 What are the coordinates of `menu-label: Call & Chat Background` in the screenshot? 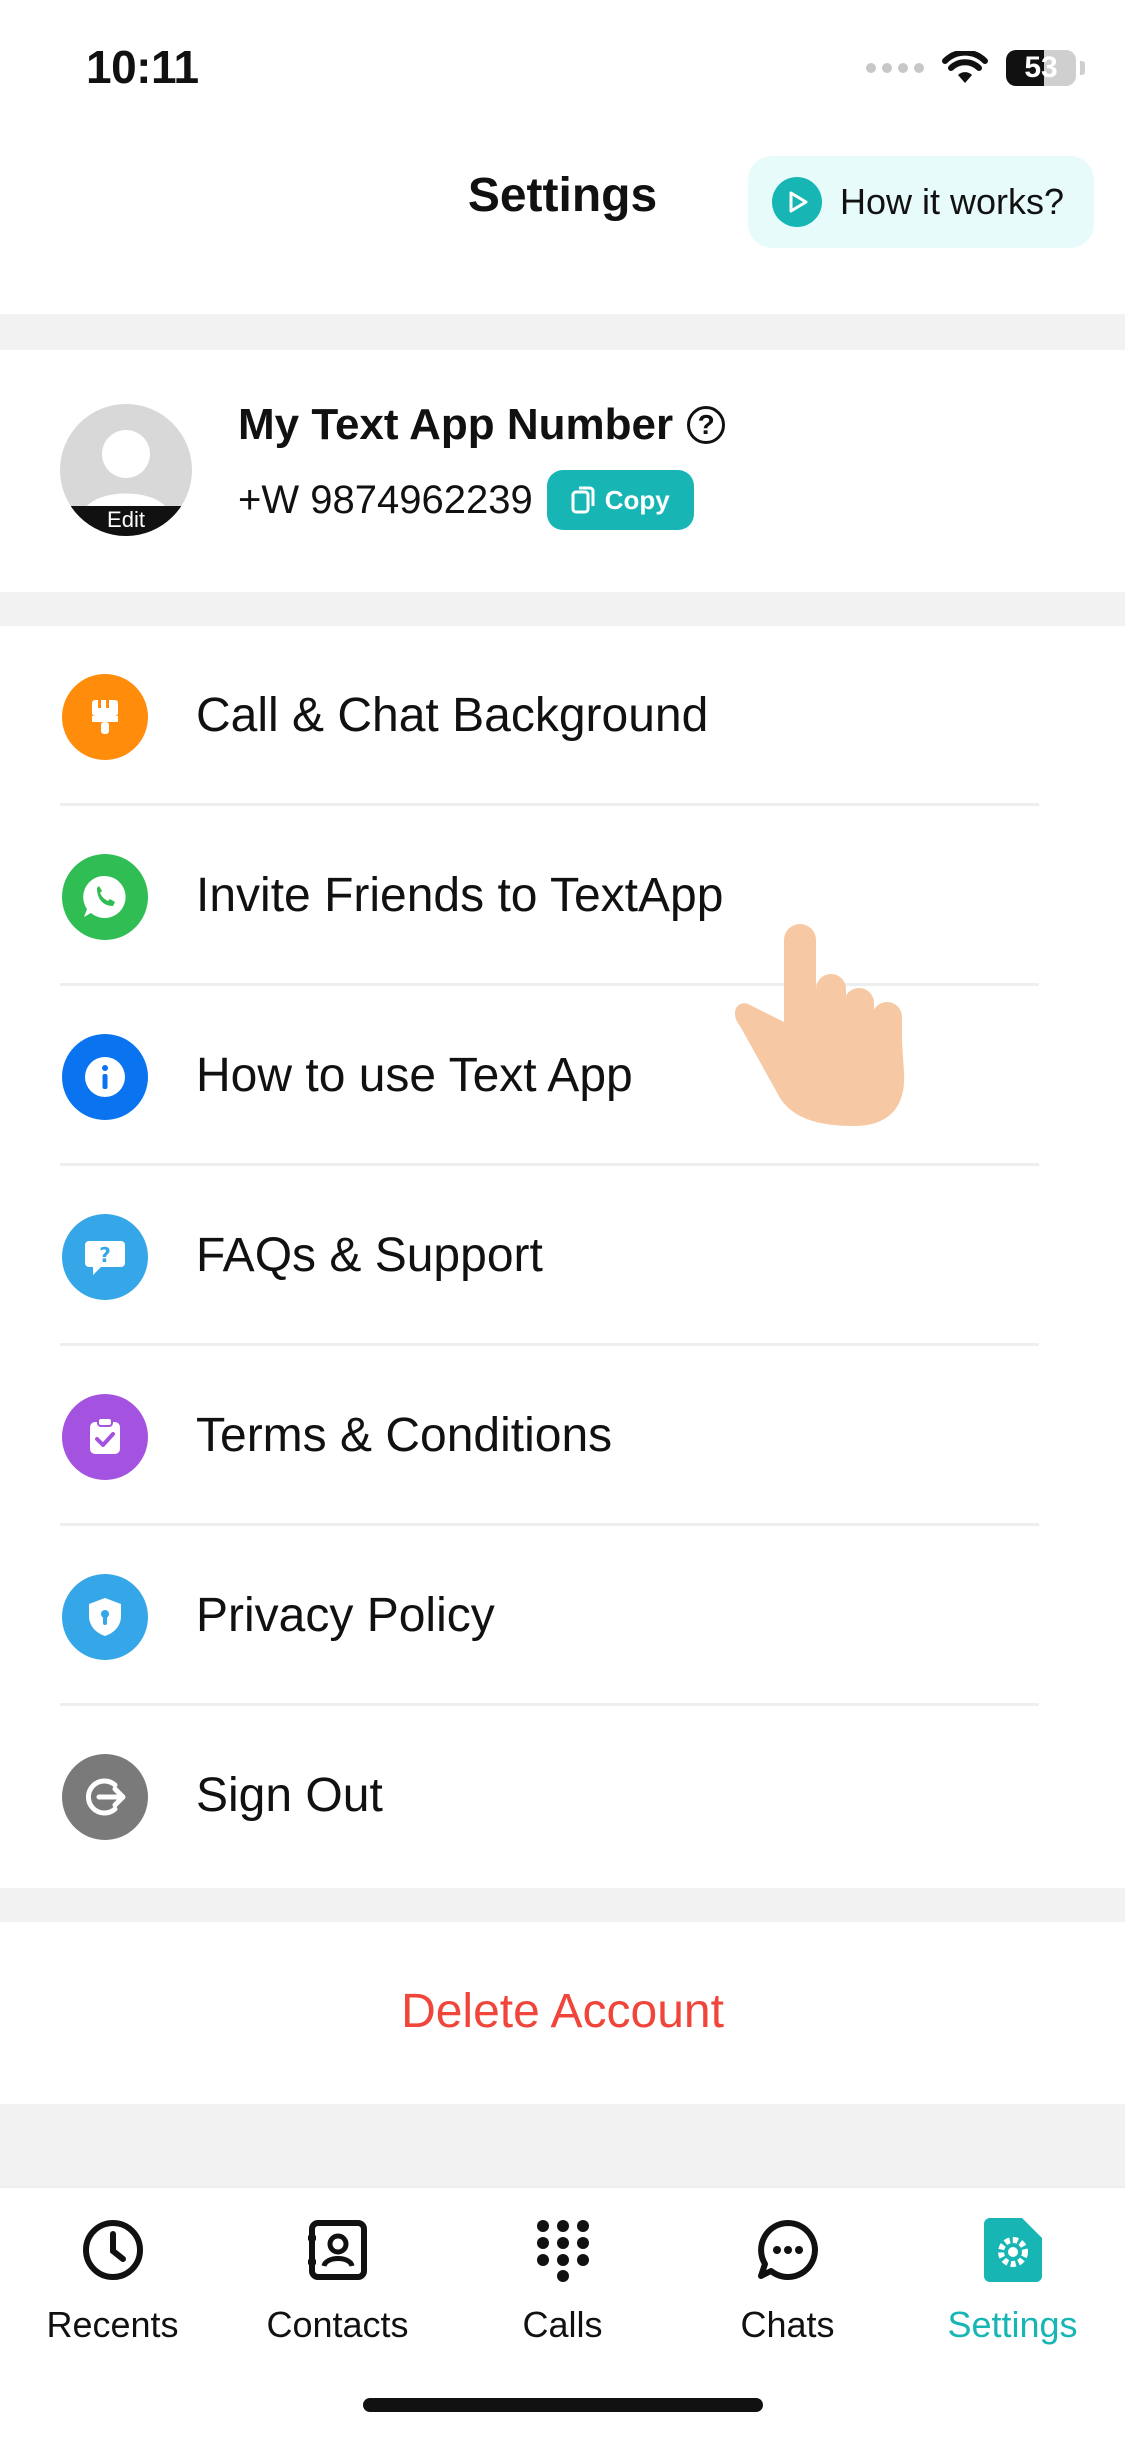 It's located at (452, 715).